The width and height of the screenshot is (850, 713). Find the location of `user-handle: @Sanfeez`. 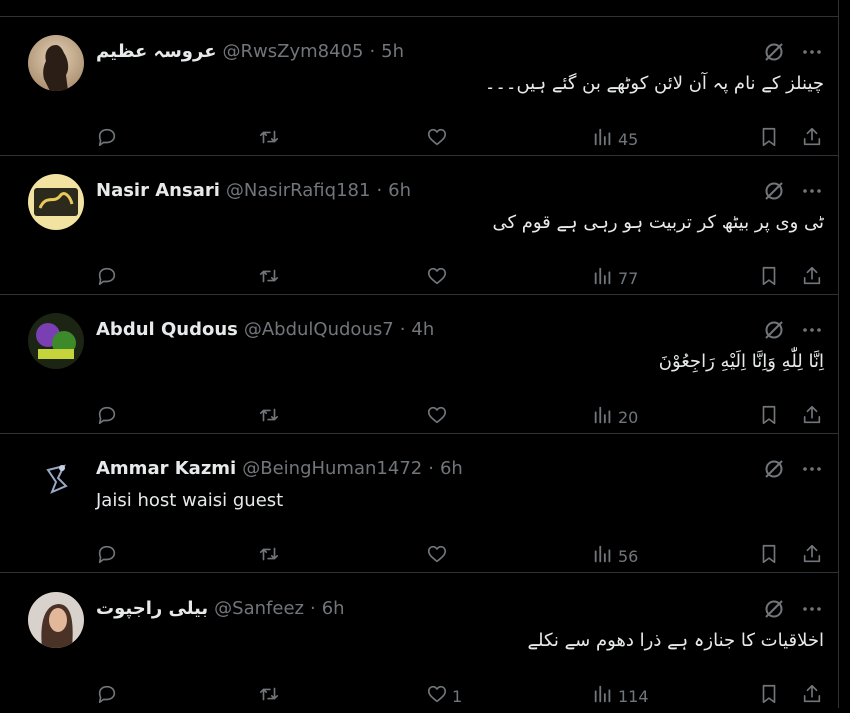

user-handle: @Sanfeez is located at coordinates (259, 608).